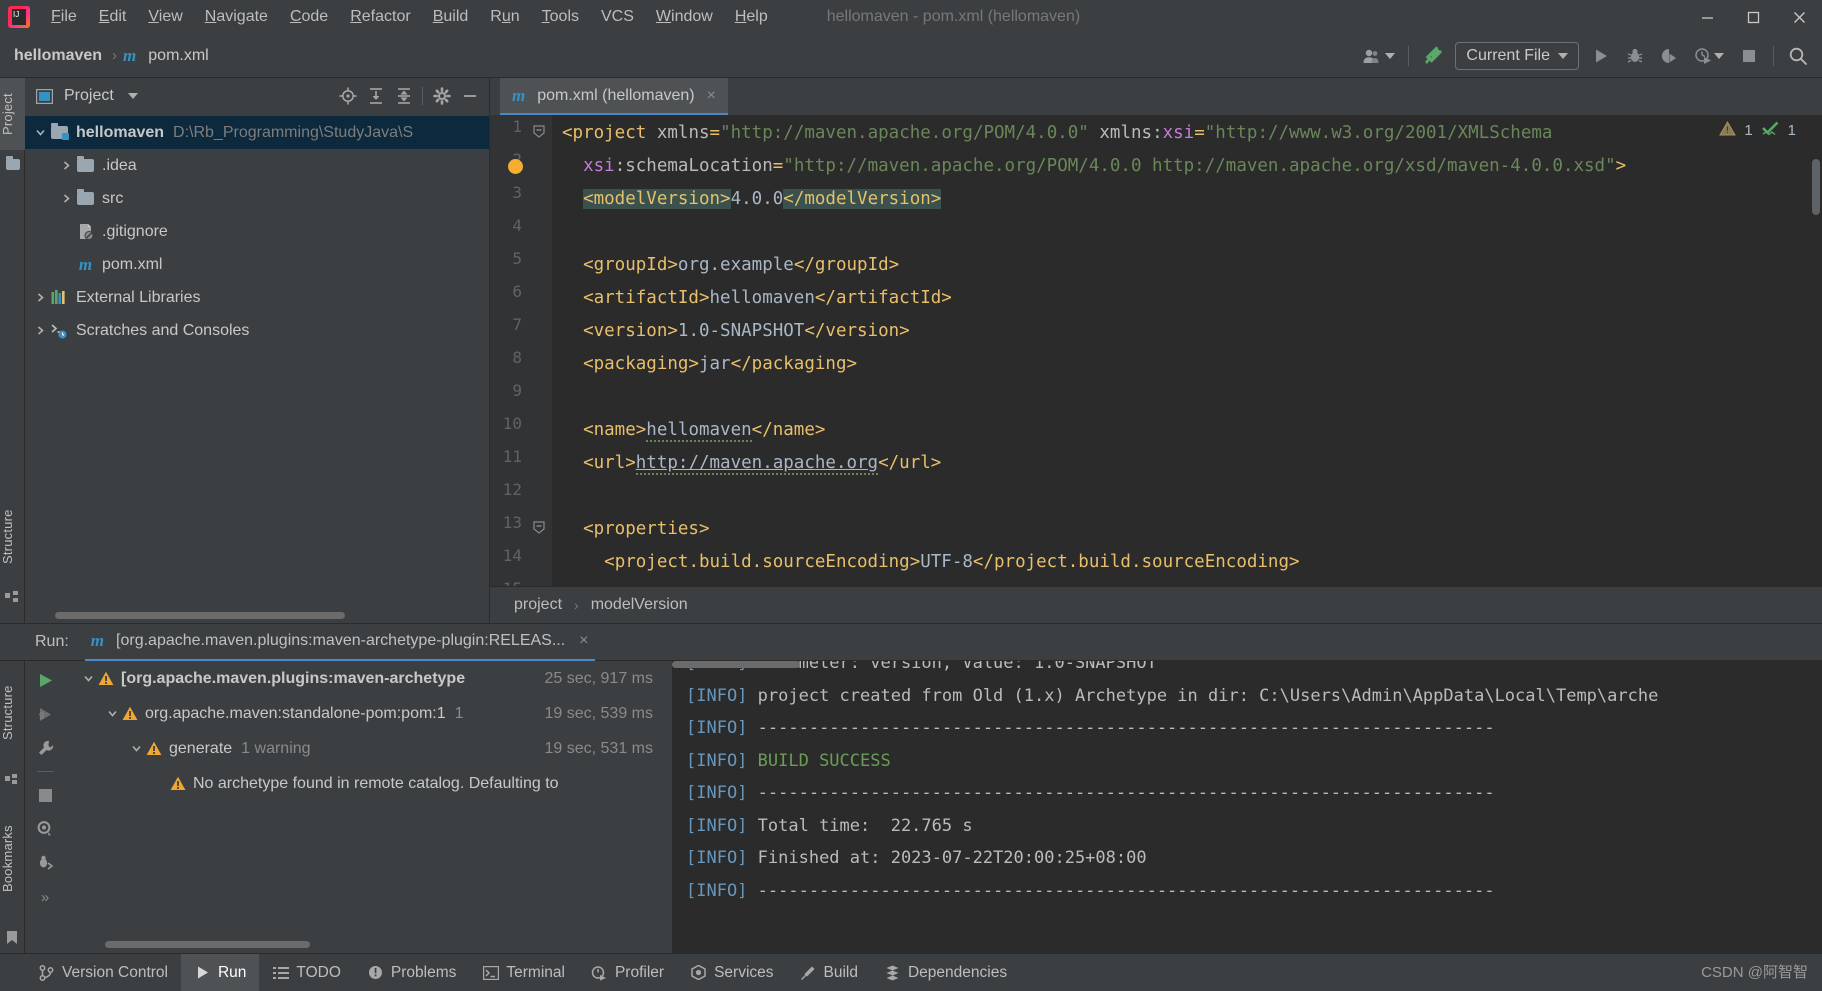  Describe the element at coordinates (515, 166) in the screenshot. I see `intention-bulb-icon` at that location.